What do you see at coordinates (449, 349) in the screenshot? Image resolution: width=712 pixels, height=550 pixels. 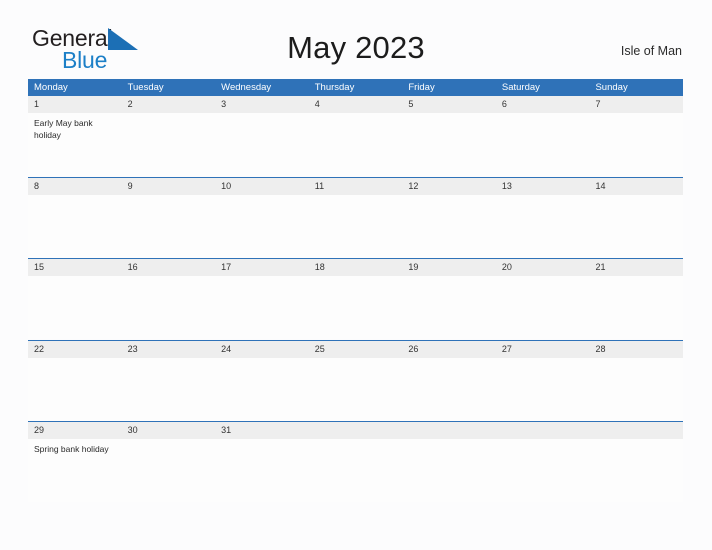 I see `day-number: 26` at bounding box center [449, 349].